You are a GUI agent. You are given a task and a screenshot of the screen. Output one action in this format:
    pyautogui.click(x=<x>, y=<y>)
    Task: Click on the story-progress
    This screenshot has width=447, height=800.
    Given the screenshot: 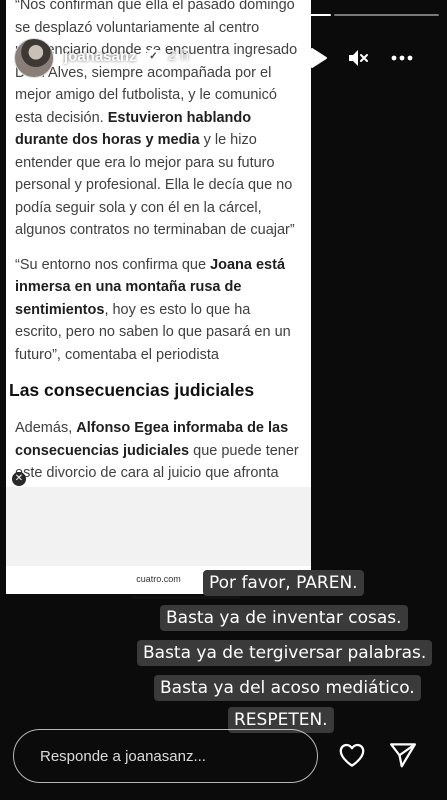 What is the action you would take?
    pyautogui.click(x=223, y=15)
    